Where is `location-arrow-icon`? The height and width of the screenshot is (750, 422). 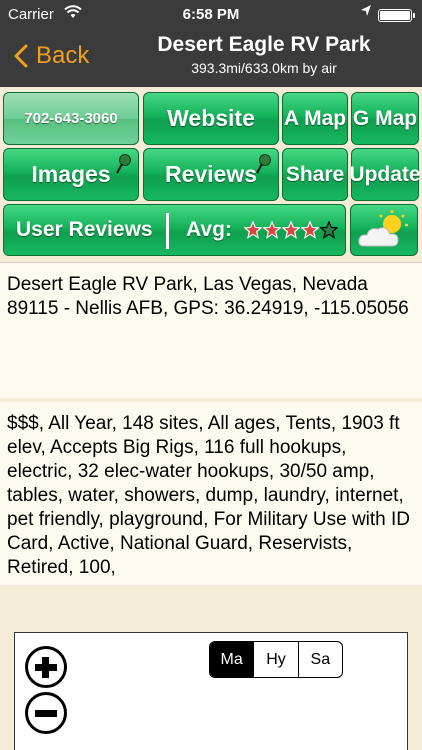
location-arrow-icon is located at coordinates (366, 13).